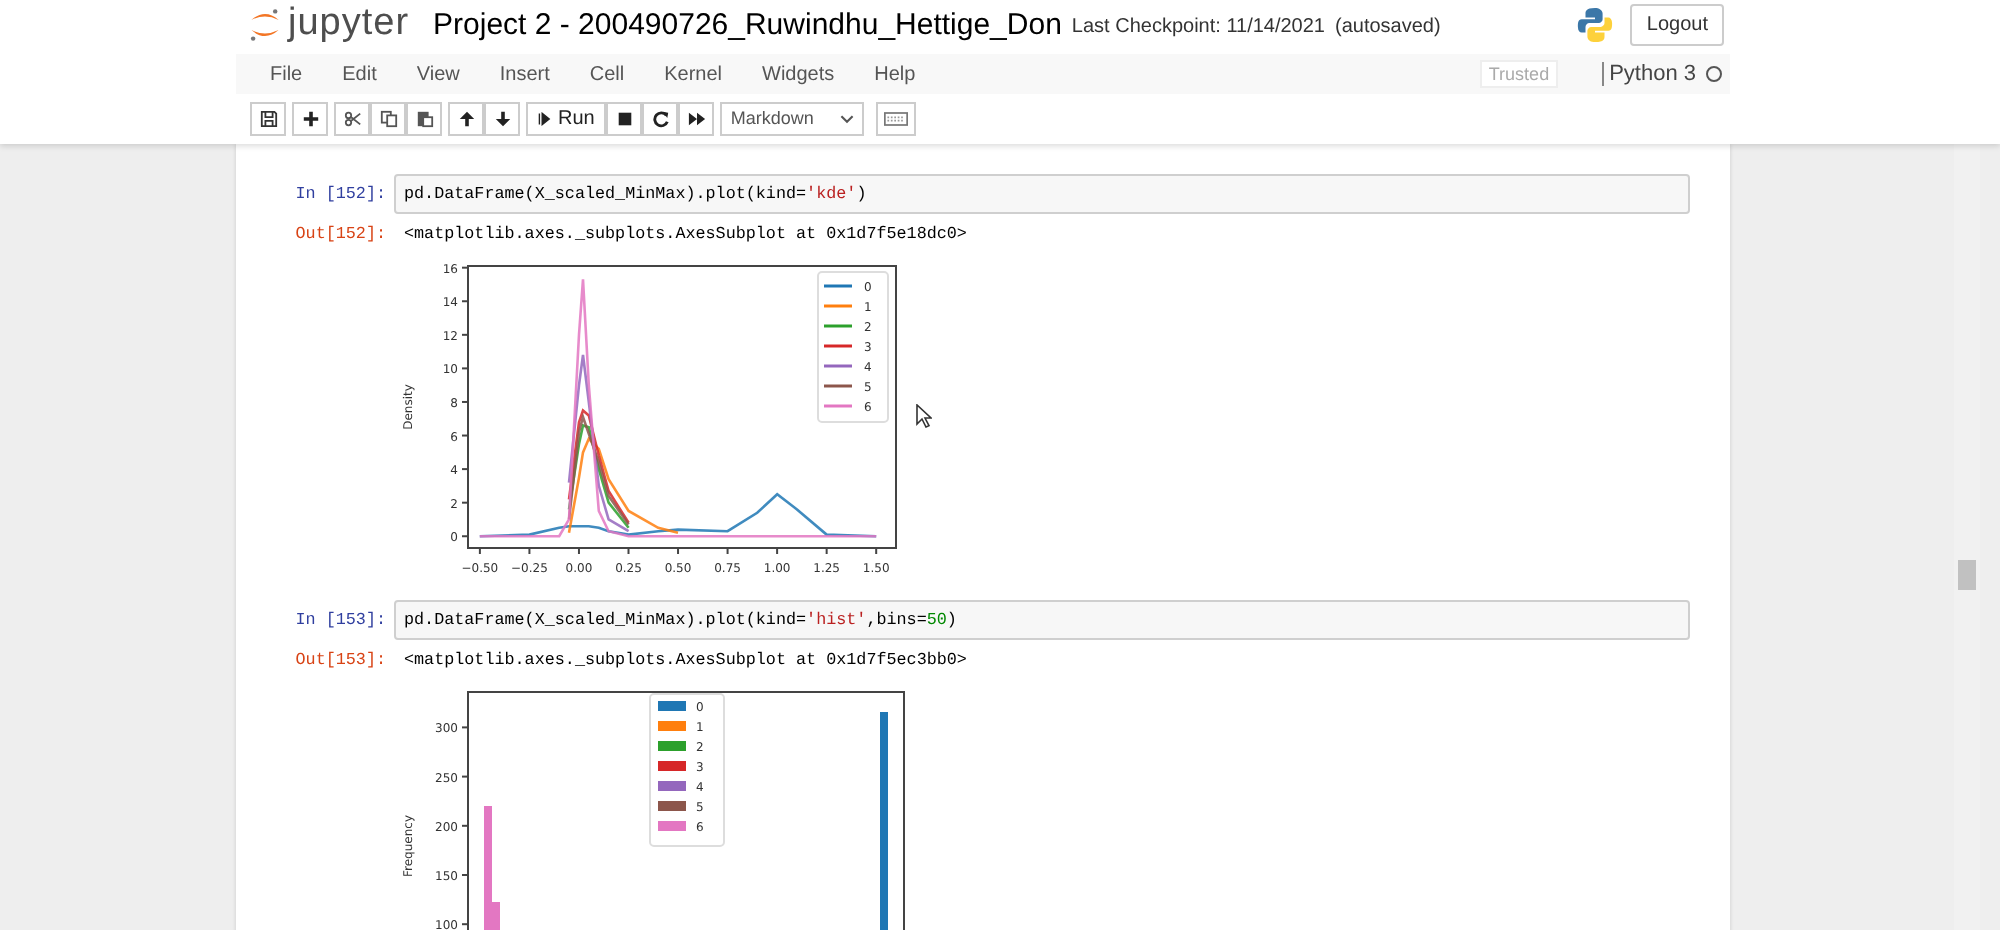 The width and height of the screenshot is (2000, 930). I want to click on fast-forward-icon, so click(696, 118).